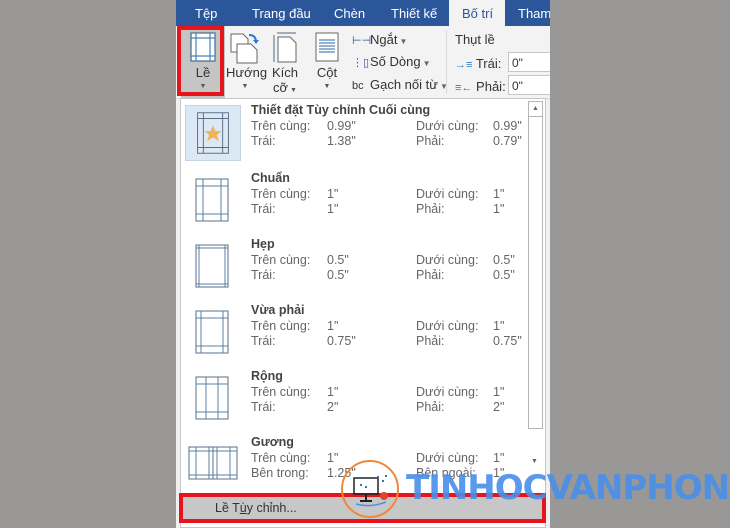 The image size is (730, 528). Describe the element at coordinates (285, 81) in the screenshot. I see `size-label: Kích cỡ ▼` at that location.